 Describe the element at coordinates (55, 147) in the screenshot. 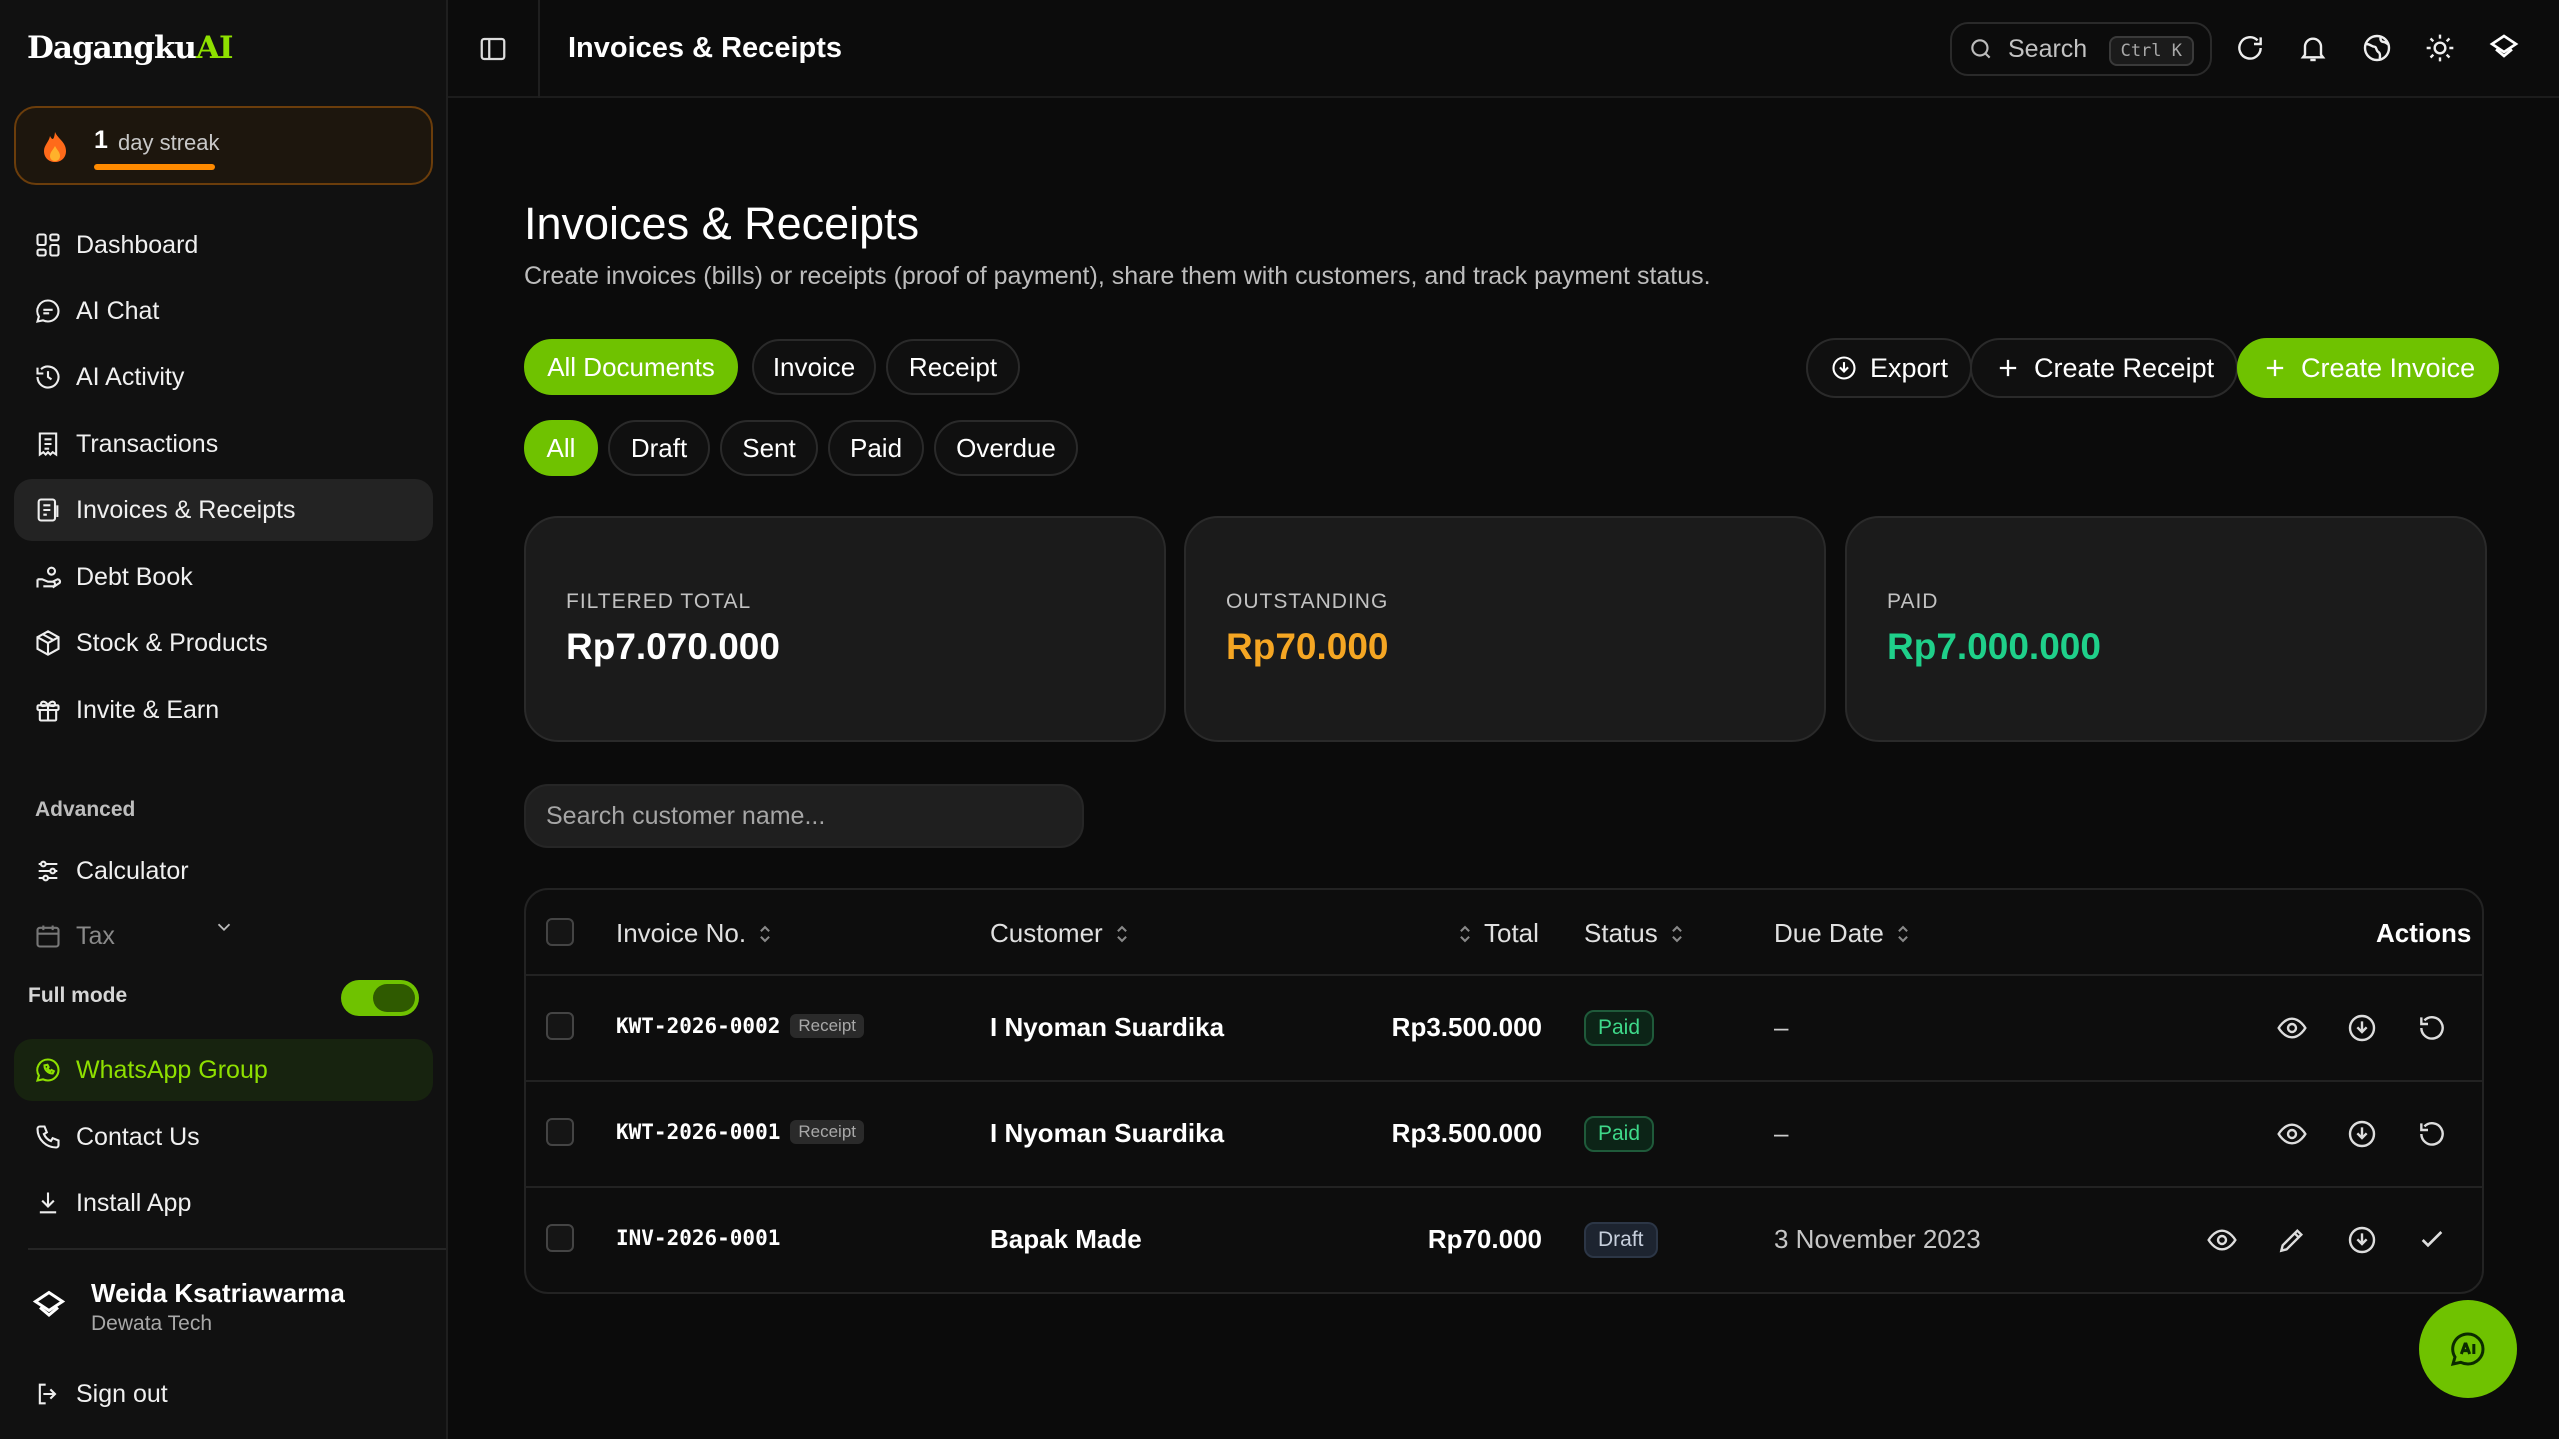

I see `flame-icon` at that location.